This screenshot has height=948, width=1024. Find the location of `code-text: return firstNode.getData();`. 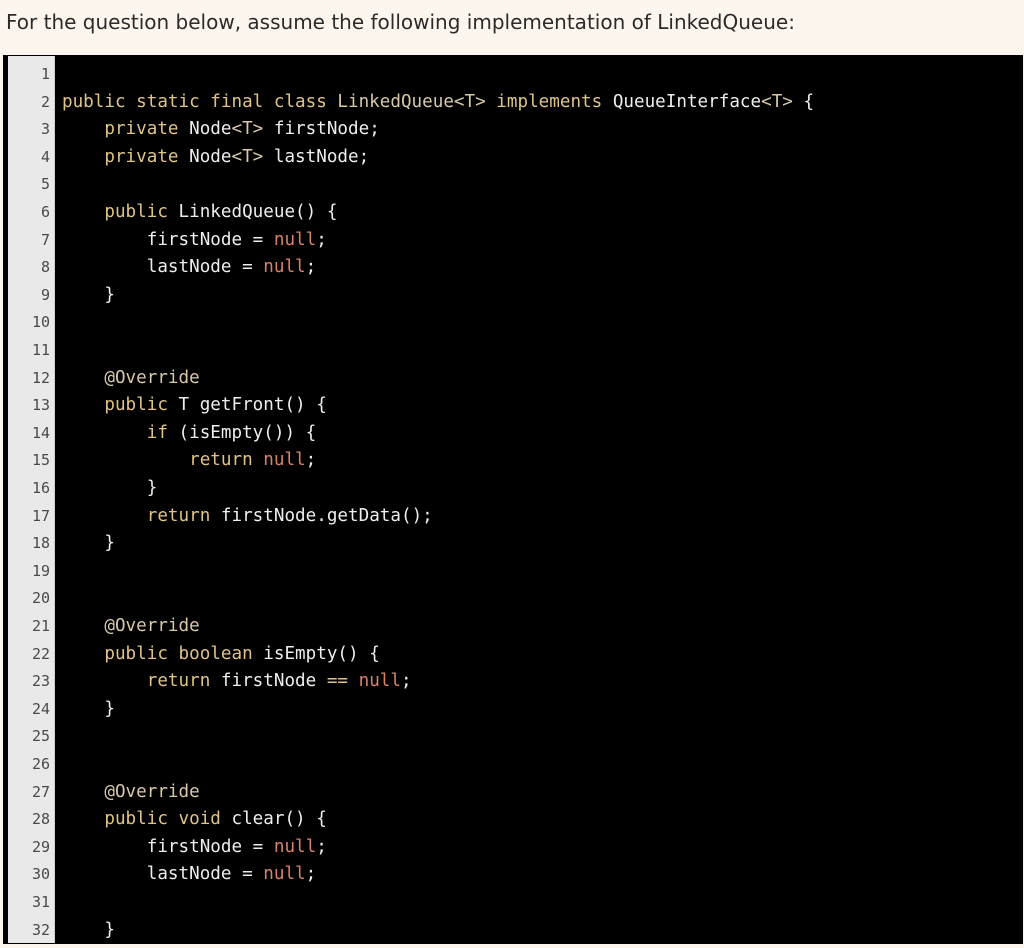

code-text: return firstNode.getData(); is located at coordinates (247, 517).